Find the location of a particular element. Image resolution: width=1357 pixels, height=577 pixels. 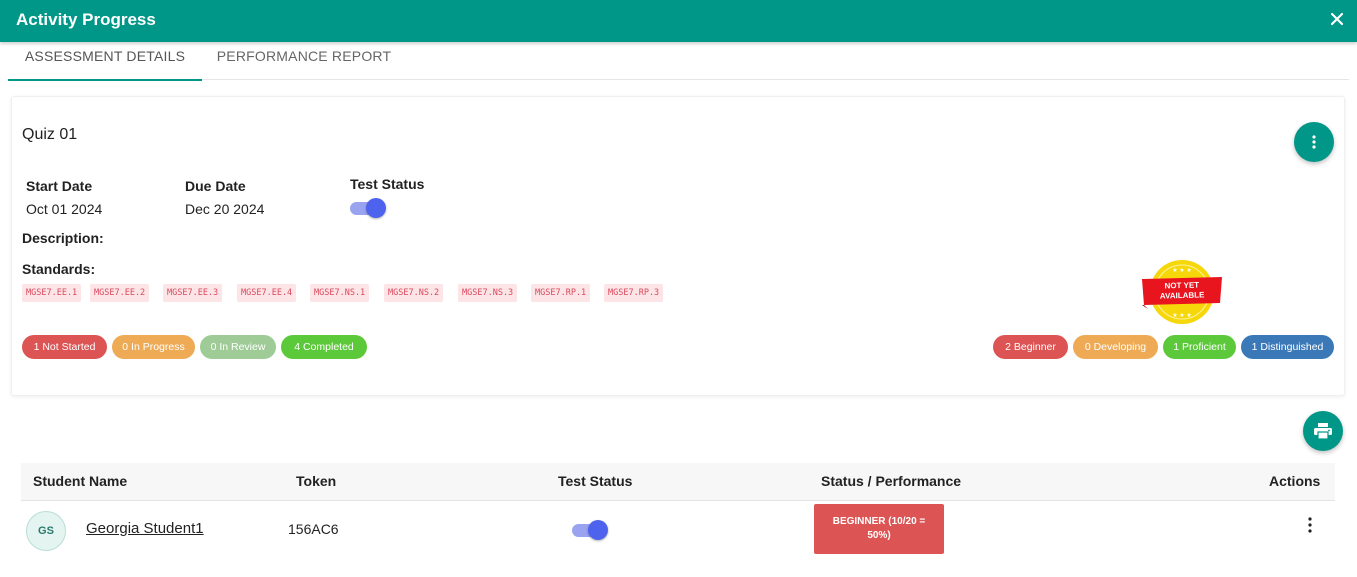

standard-tag: MGSE7.NS.1 is located at coordinates (340, 293).